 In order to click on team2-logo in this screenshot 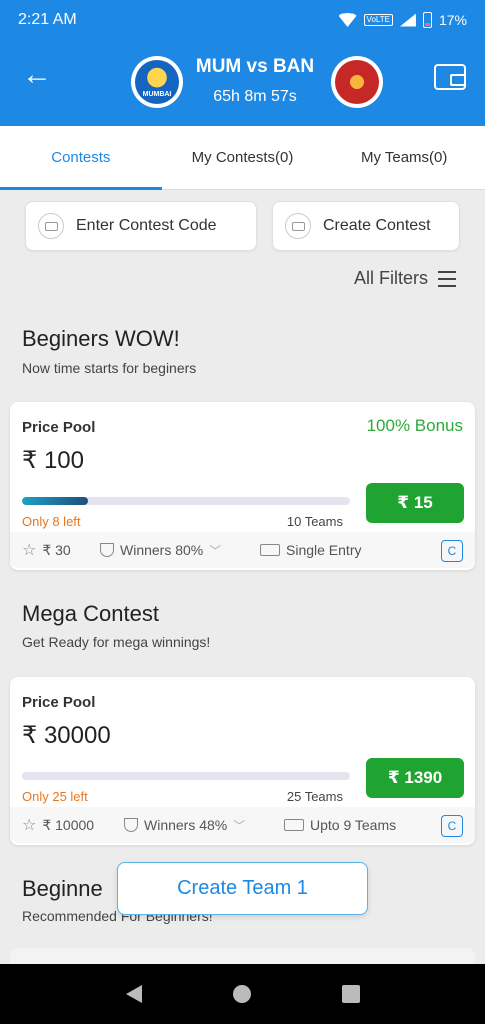, I will do `click(357, 82)`.